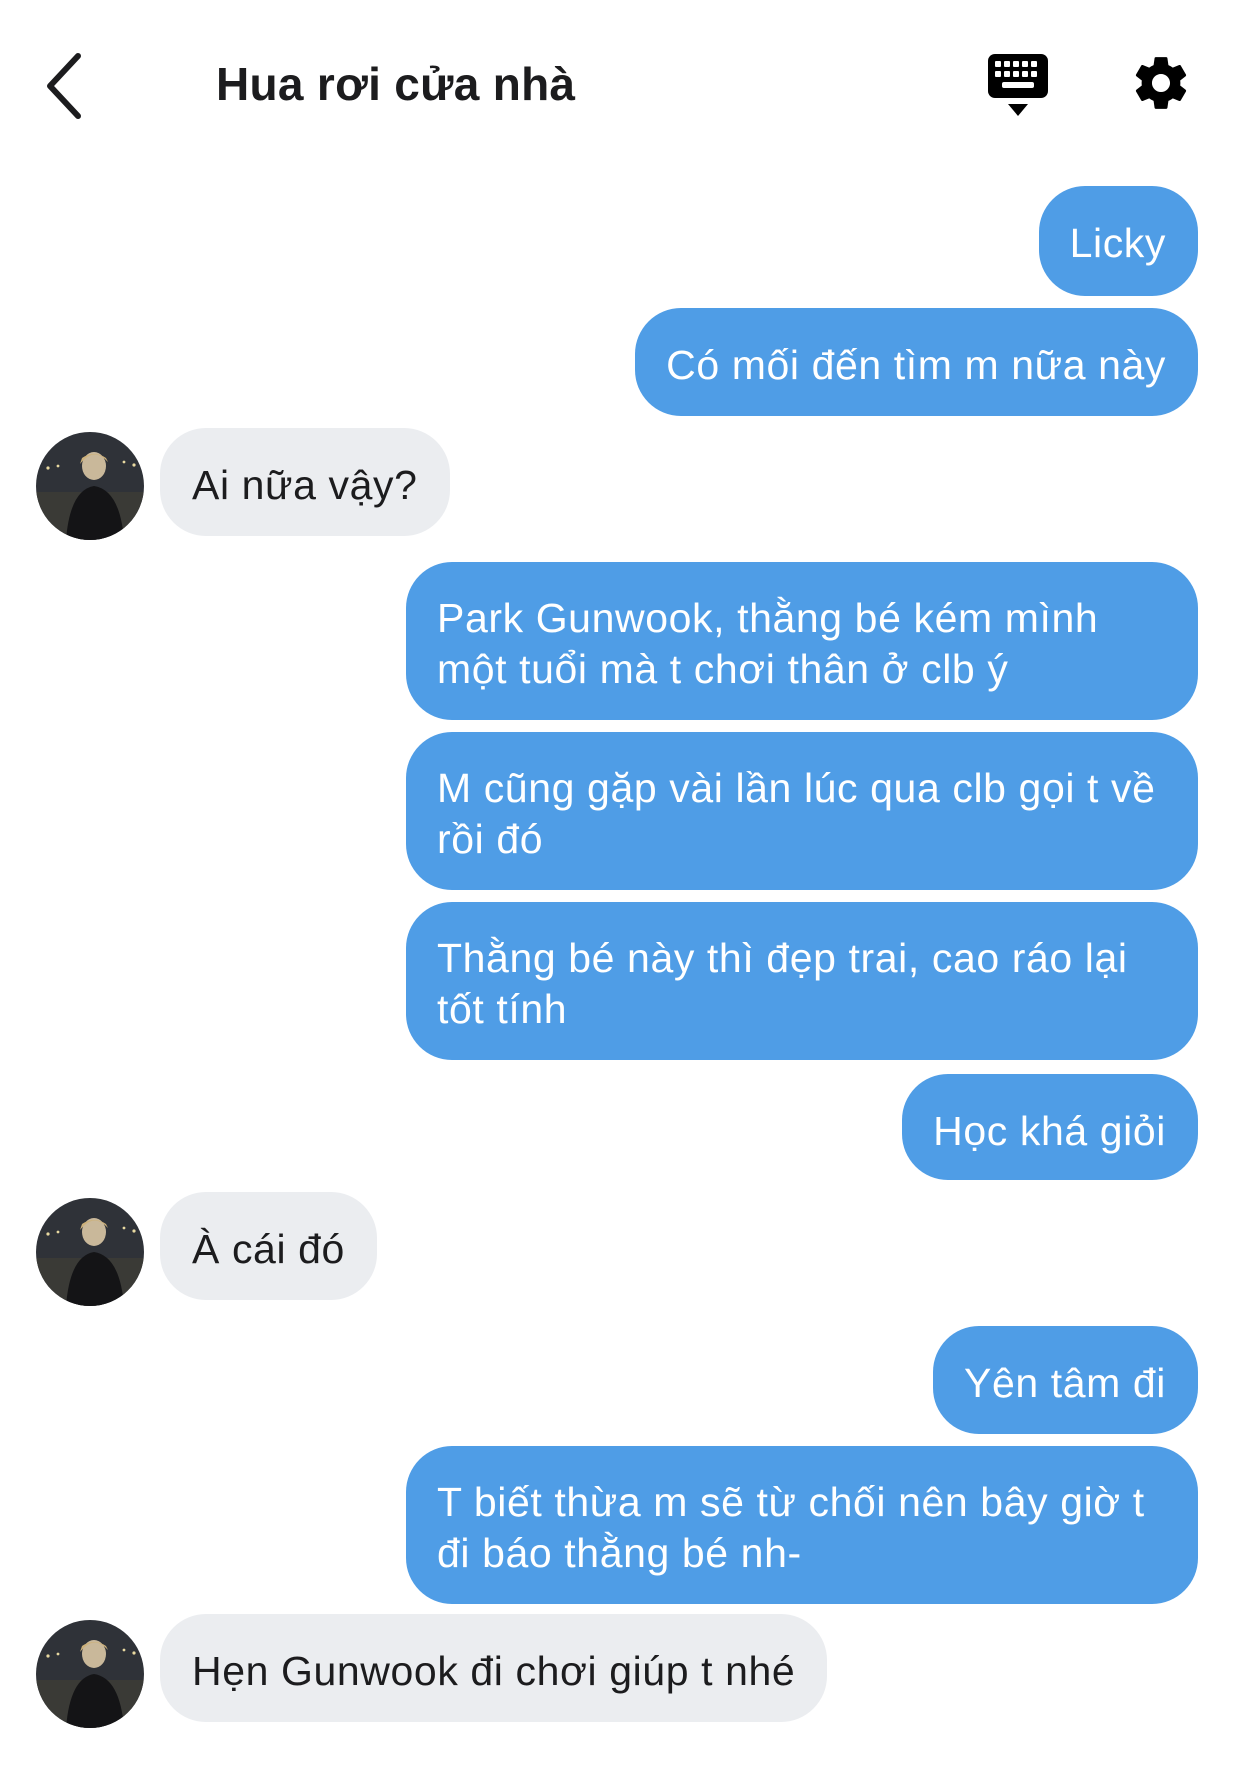  I want to click on outgoing-message: Học khá giỏi, so click(1050, 1127).